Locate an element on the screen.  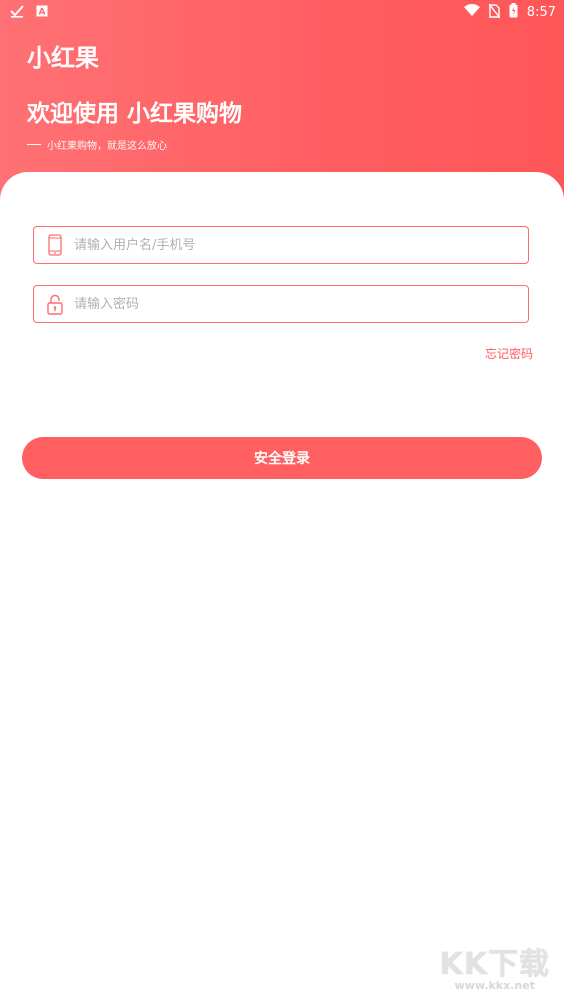
password-input is located at coordinates (300, 304).